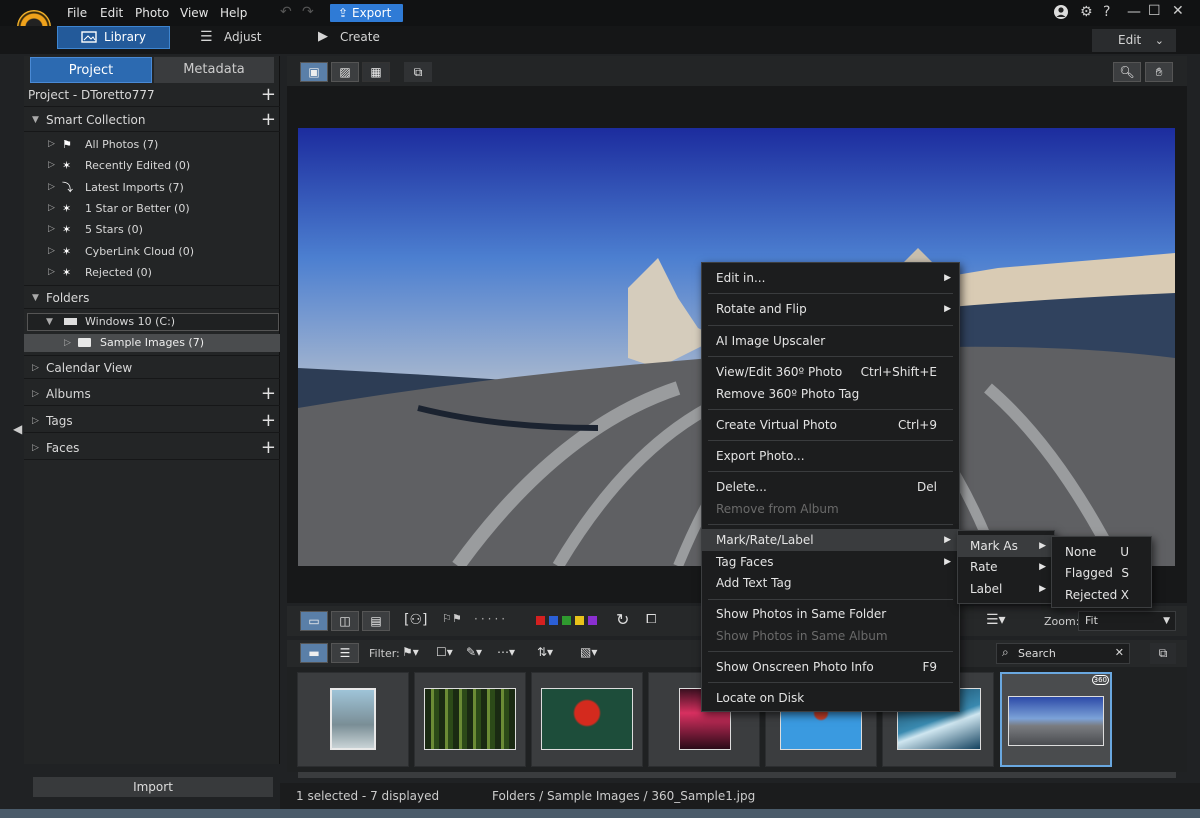 The width and height of the screenshot is (1200, 818). Describe the element at coordinates (1006, 567) in the screenshot. I see `menu-item-rate: Rate ▶` at that location.